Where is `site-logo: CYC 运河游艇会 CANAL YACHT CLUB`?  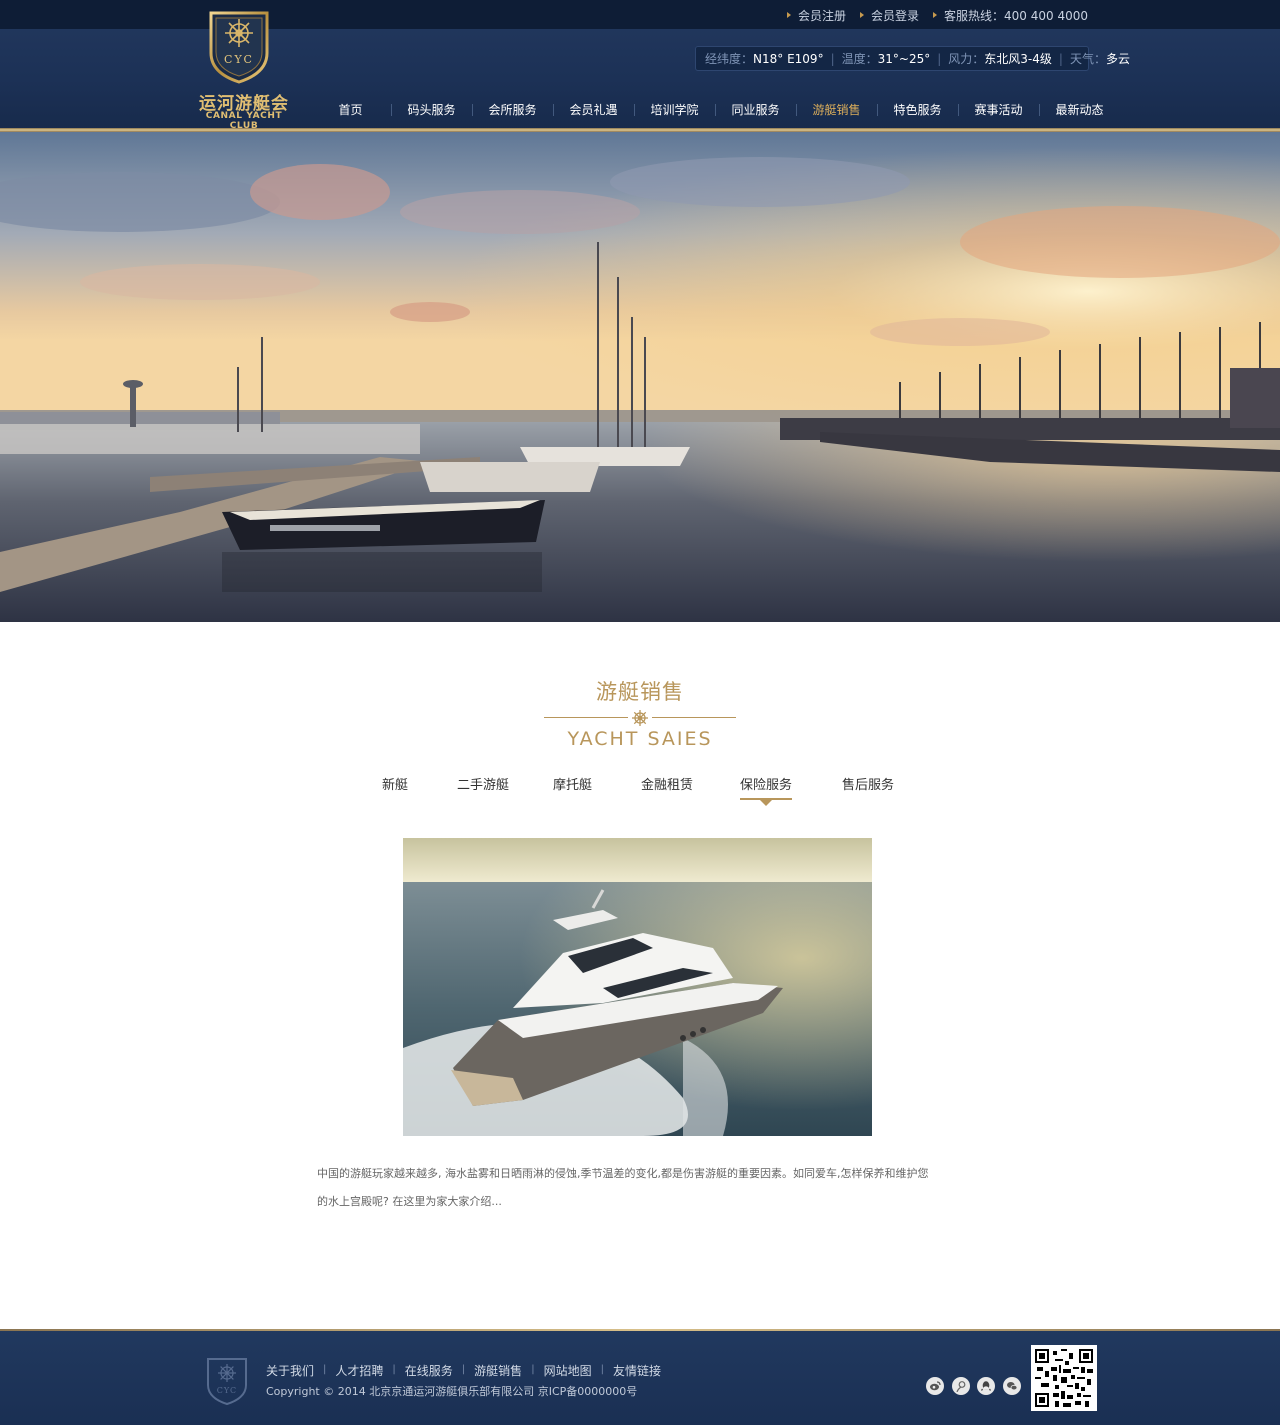
site-logo: CYC 运河游艇会 CANAL YACHT CLUB is located at coordinates (244, 70).